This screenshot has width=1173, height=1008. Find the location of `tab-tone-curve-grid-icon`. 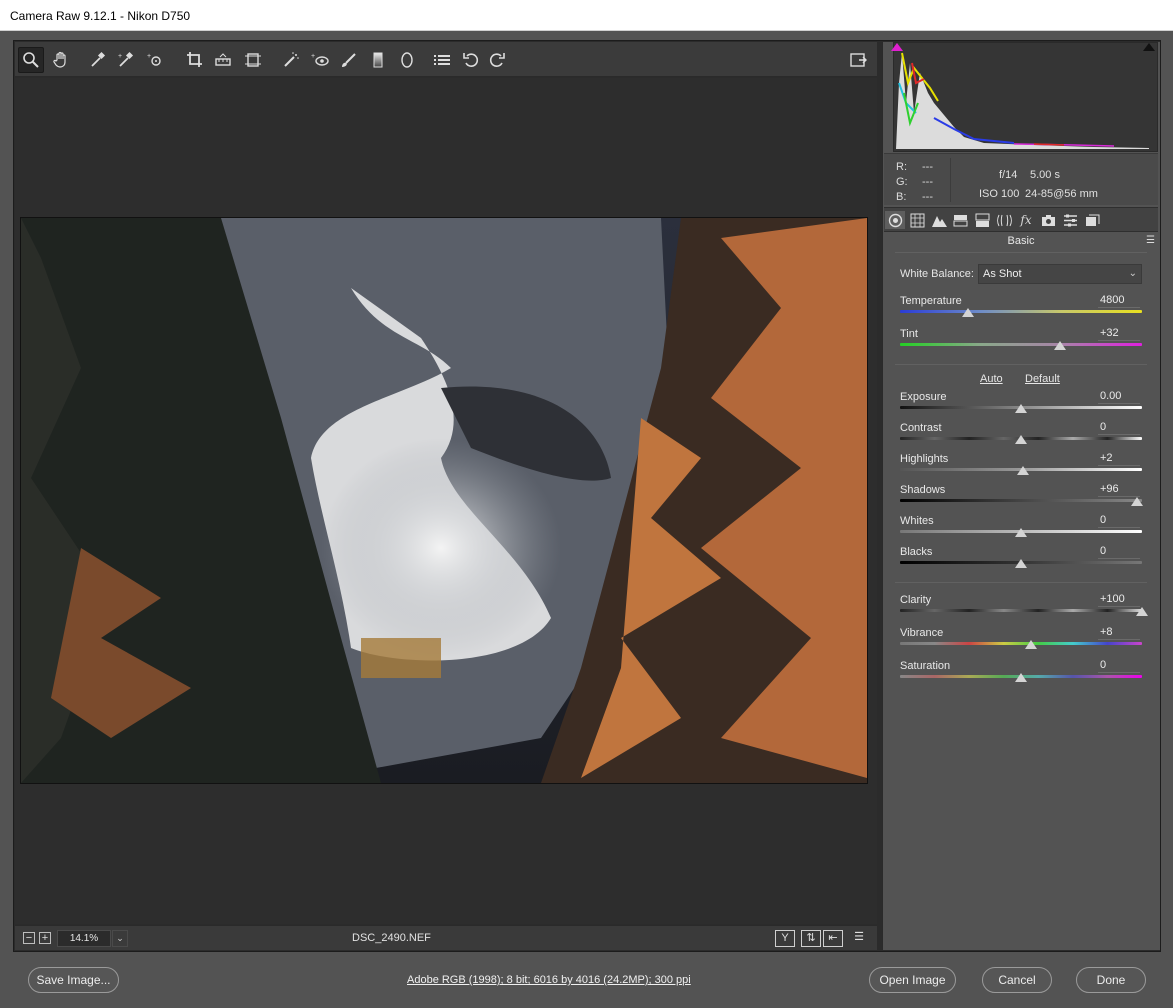

tab-tone-curve-grid-icon is located at coordinates (917, 220).